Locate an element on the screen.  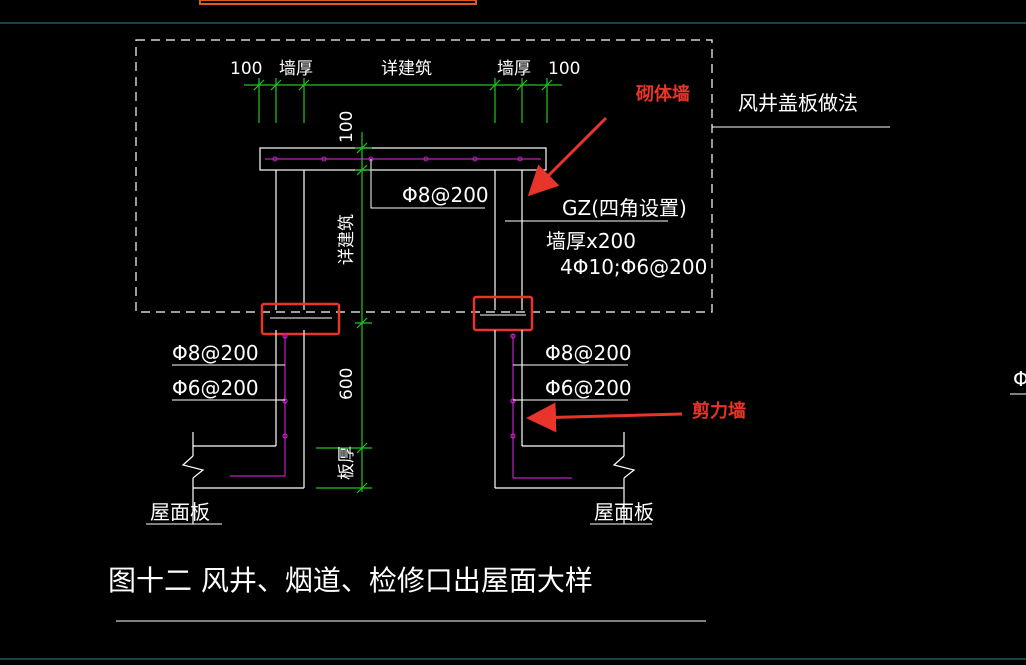
right-highlight-box is located at coordinates (503, 313).